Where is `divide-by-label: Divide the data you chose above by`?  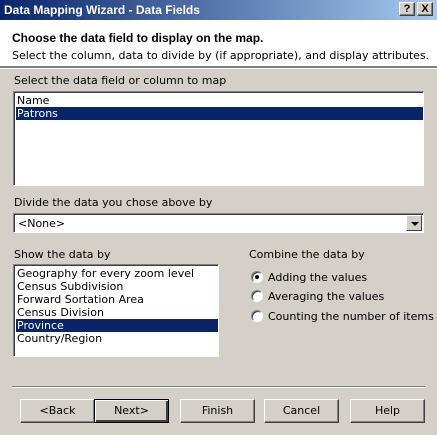
divide-by-label: Divide the data you chose above by is located at coordinates (113, 202).